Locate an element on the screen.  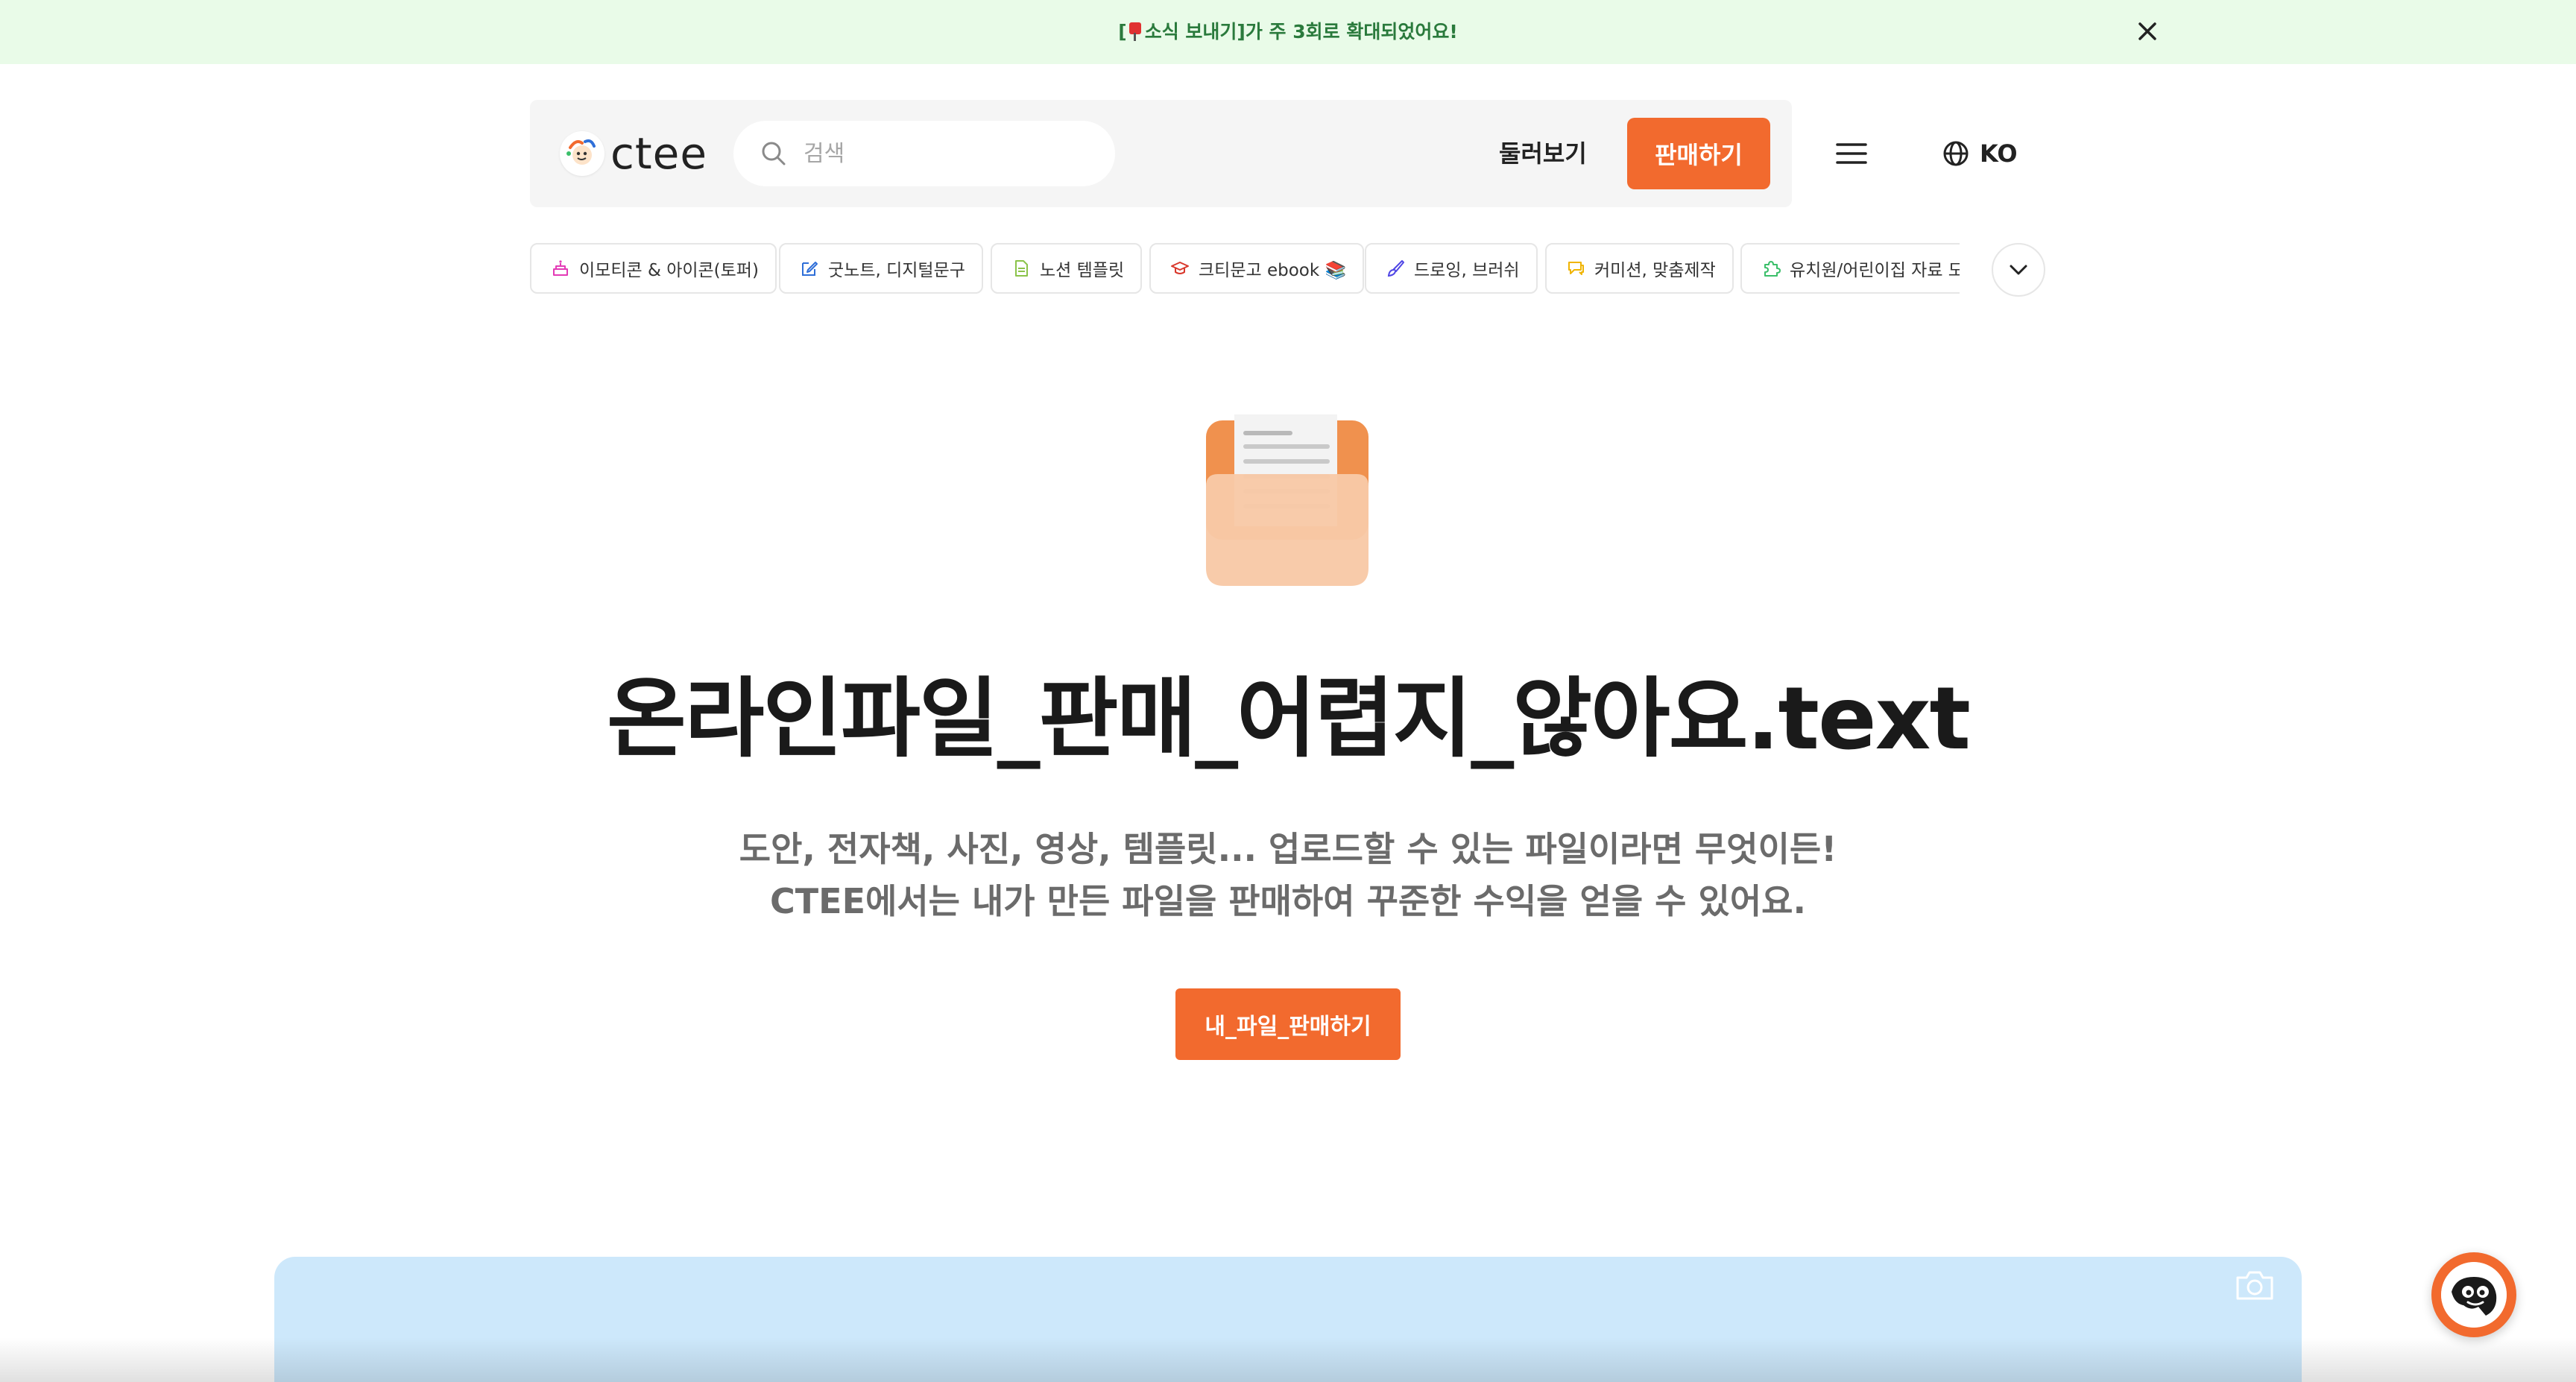
close-announcement-button is located at coordinates (2147, 31).